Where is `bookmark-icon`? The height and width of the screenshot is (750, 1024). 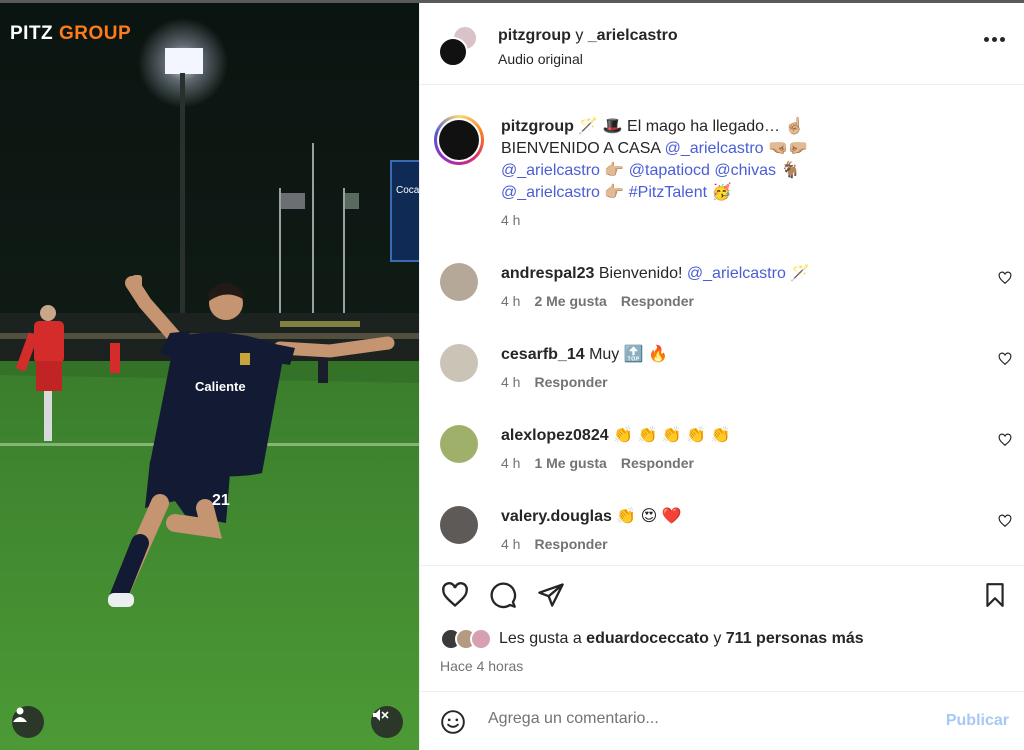
bookmark-icon is located at coordinates (995, 595).